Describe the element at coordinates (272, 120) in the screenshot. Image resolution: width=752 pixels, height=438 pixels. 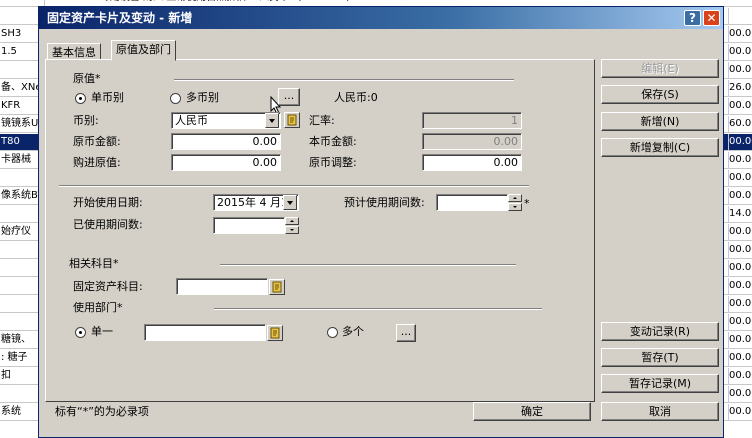
I see `currency-dropdown-icon` at that location.